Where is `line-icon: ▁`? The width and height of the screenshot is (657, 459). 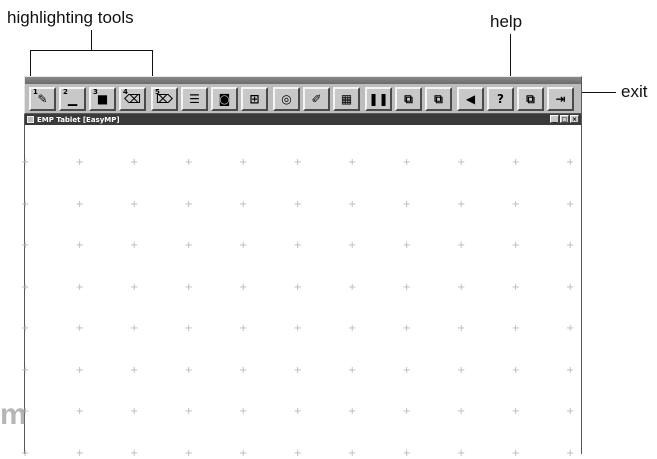
line-icon: ▁ is located at coordinates (72, 99).